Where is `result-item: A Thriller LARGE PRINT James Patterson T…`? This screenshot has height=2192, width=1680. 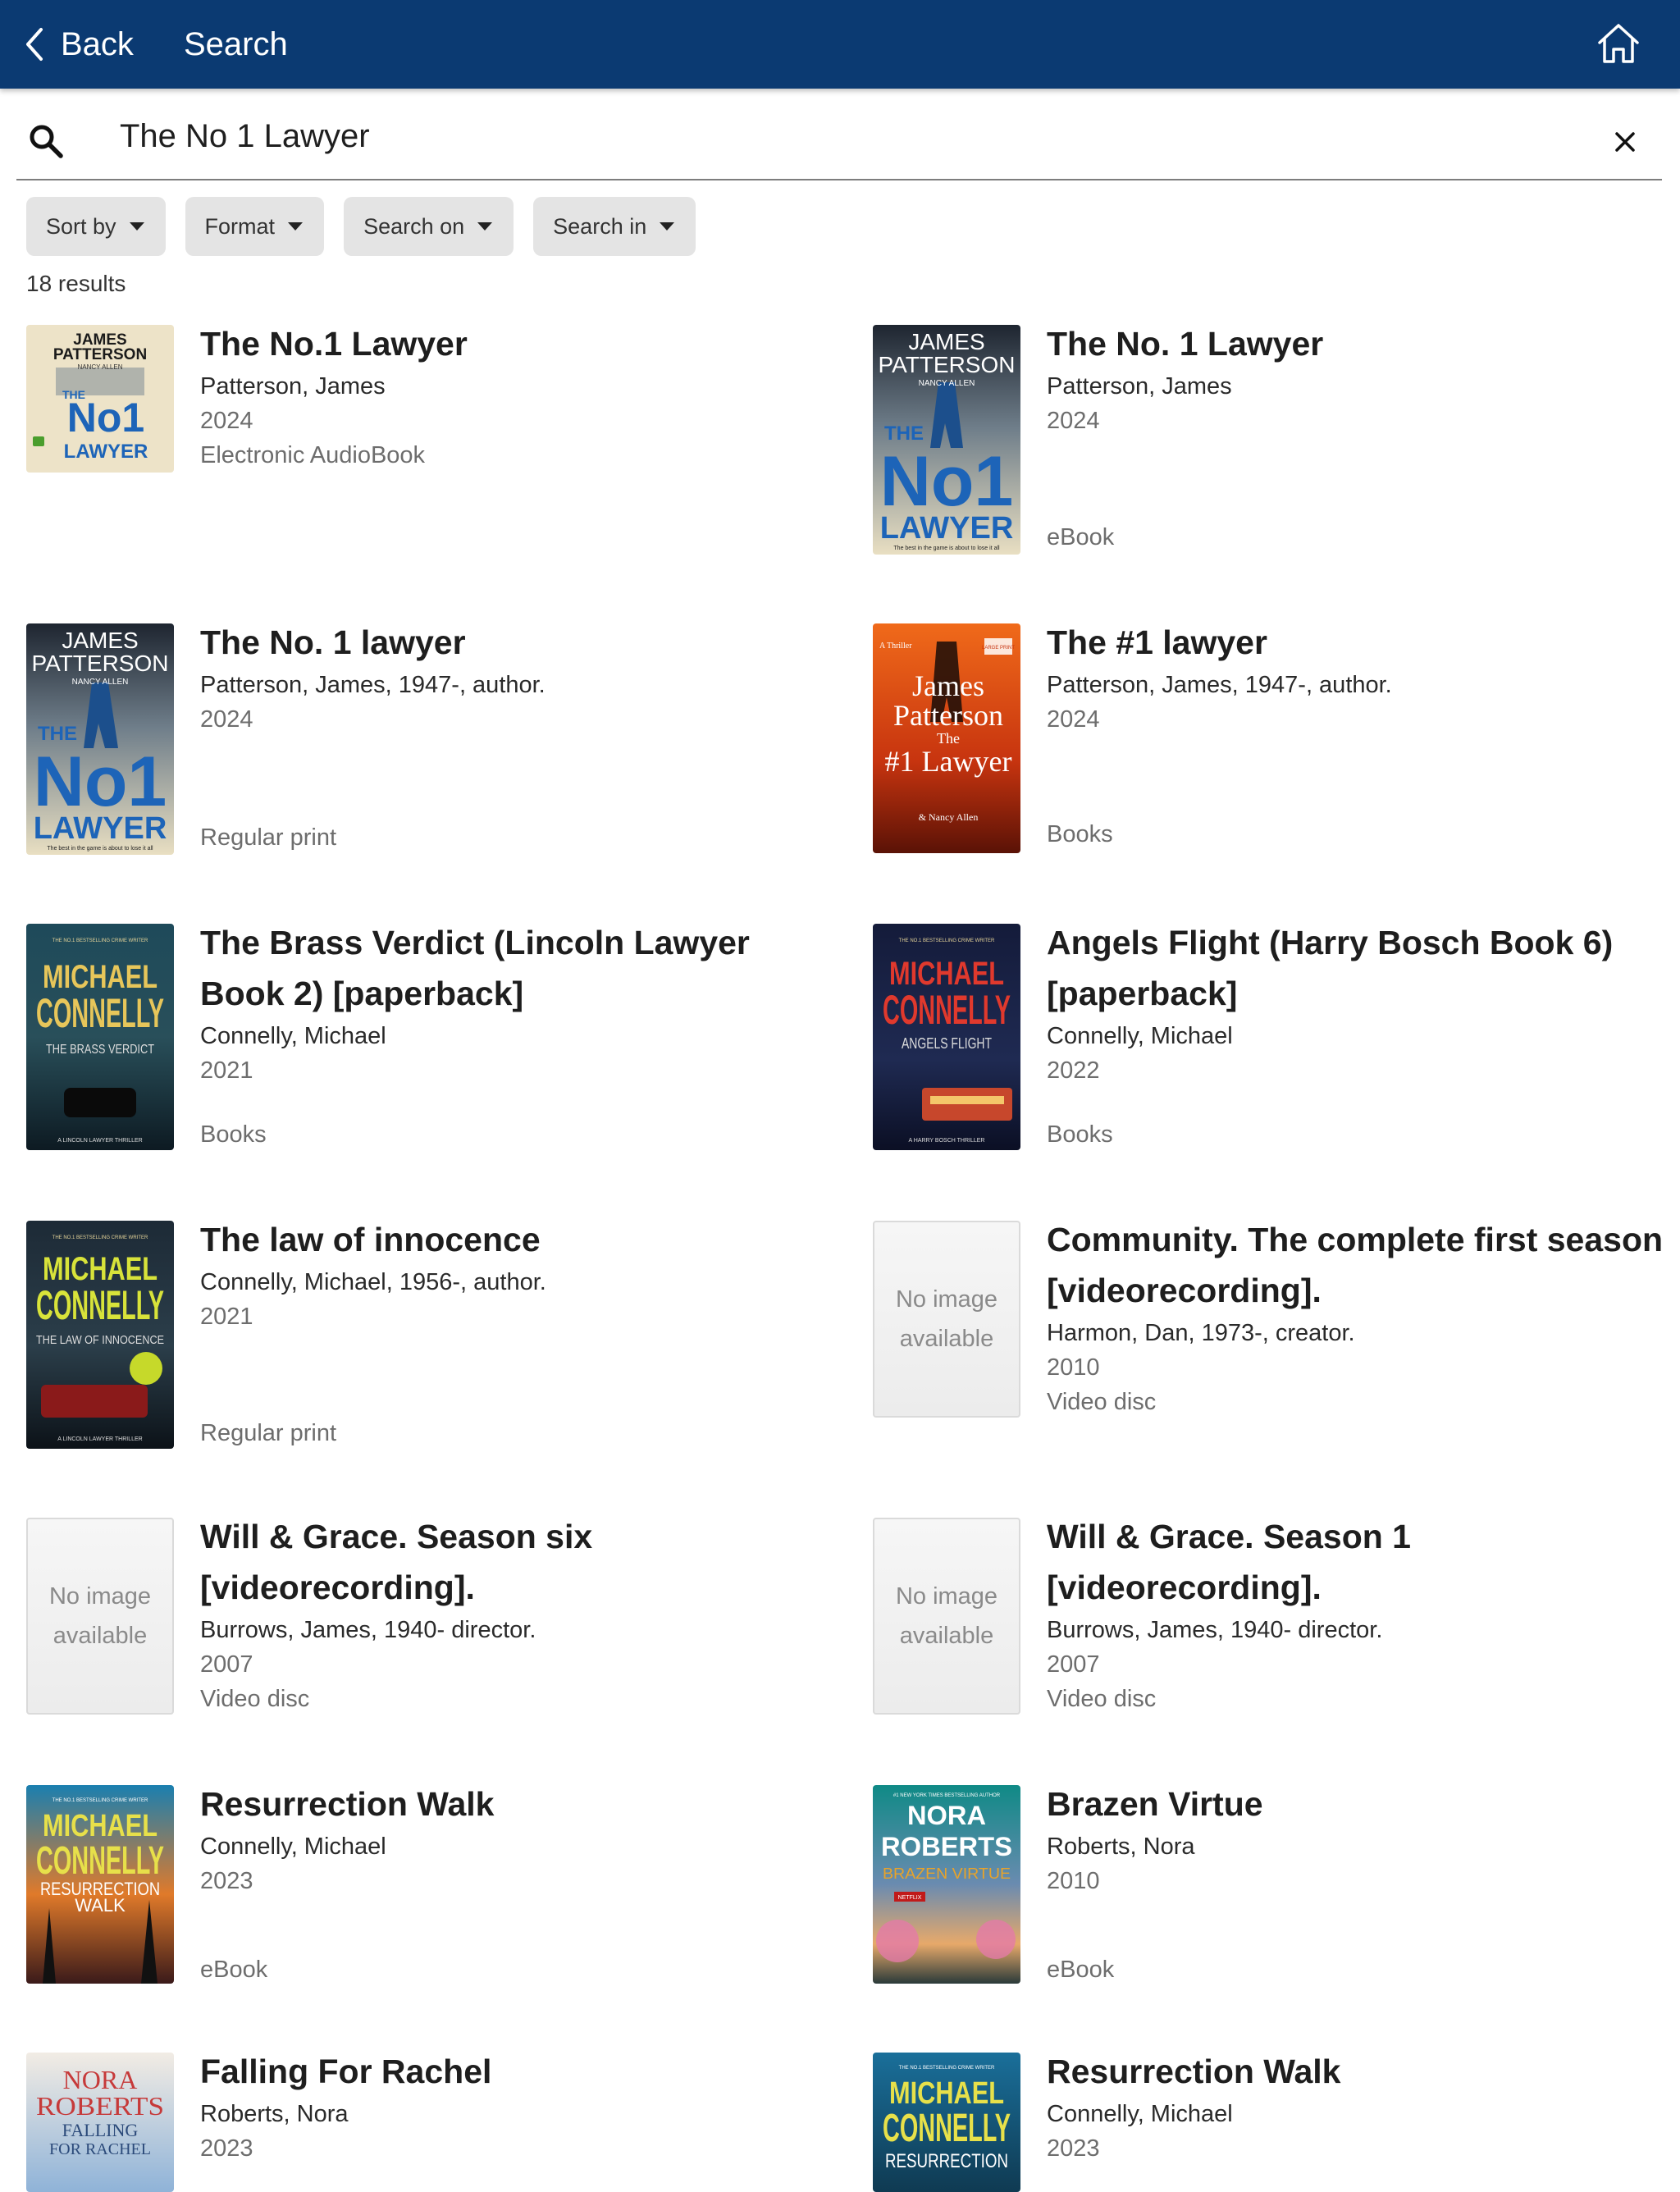
result-item: A Thriller LARGE PRINT James Patterson T… is located at coordinates (1267, 742).